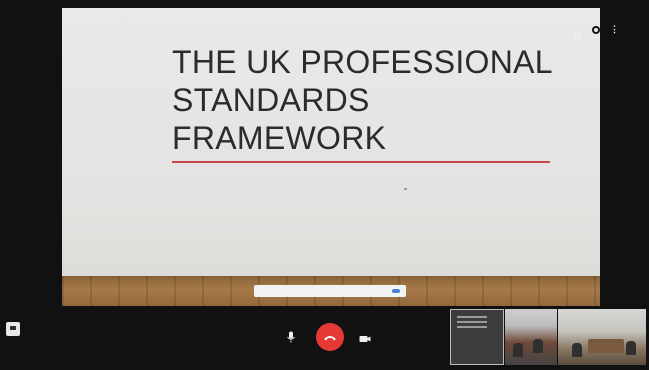 The width and height of the screenshot is (649, 370). Describe the element at coordinates (577, 32) in the screenshot. I see `people-icon` at that location.